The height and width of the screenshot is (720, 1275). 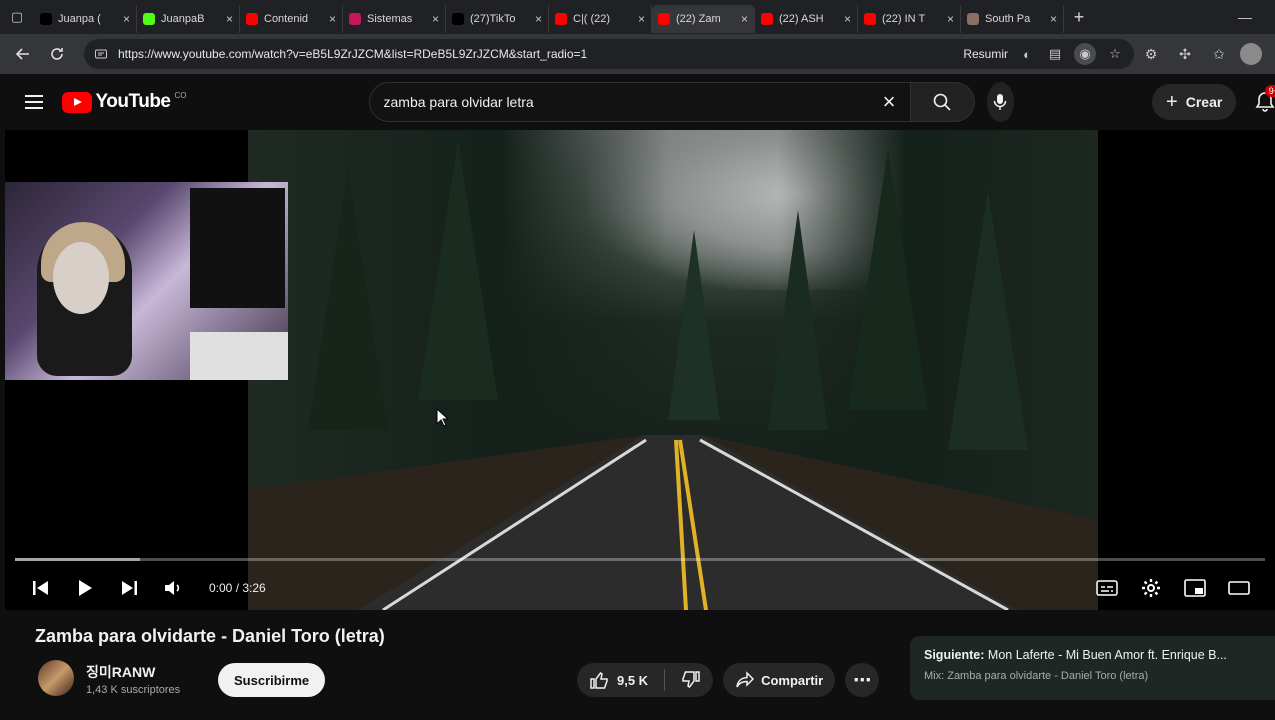 I want to click on reload-button, so click(x=57, y=54).